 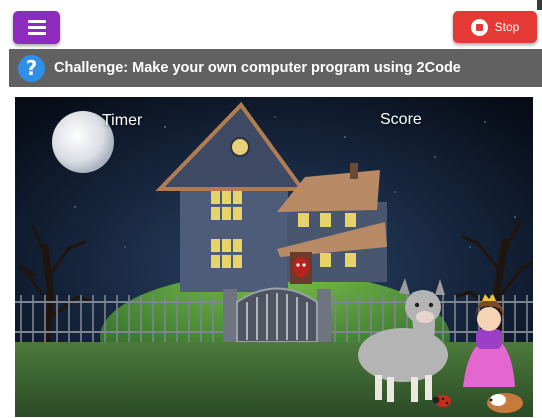 I want to click on score-label: Score, so click(x=401, y=119).